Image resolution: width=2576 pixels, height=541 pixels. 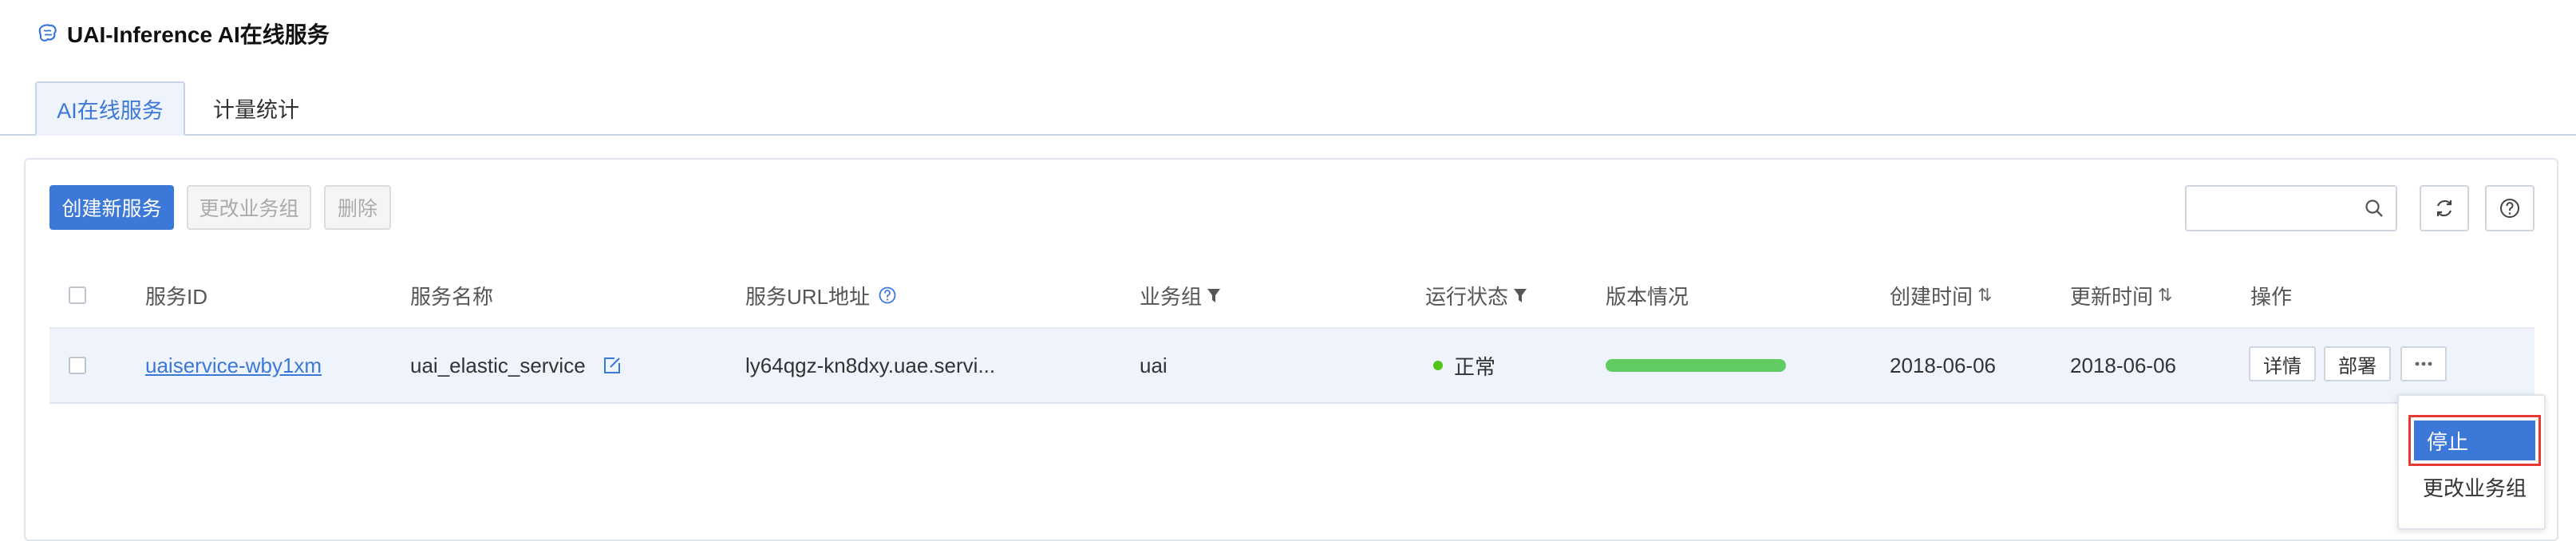 I want to click on col-status-label: 运行状态, so click(x=1467, y=296).